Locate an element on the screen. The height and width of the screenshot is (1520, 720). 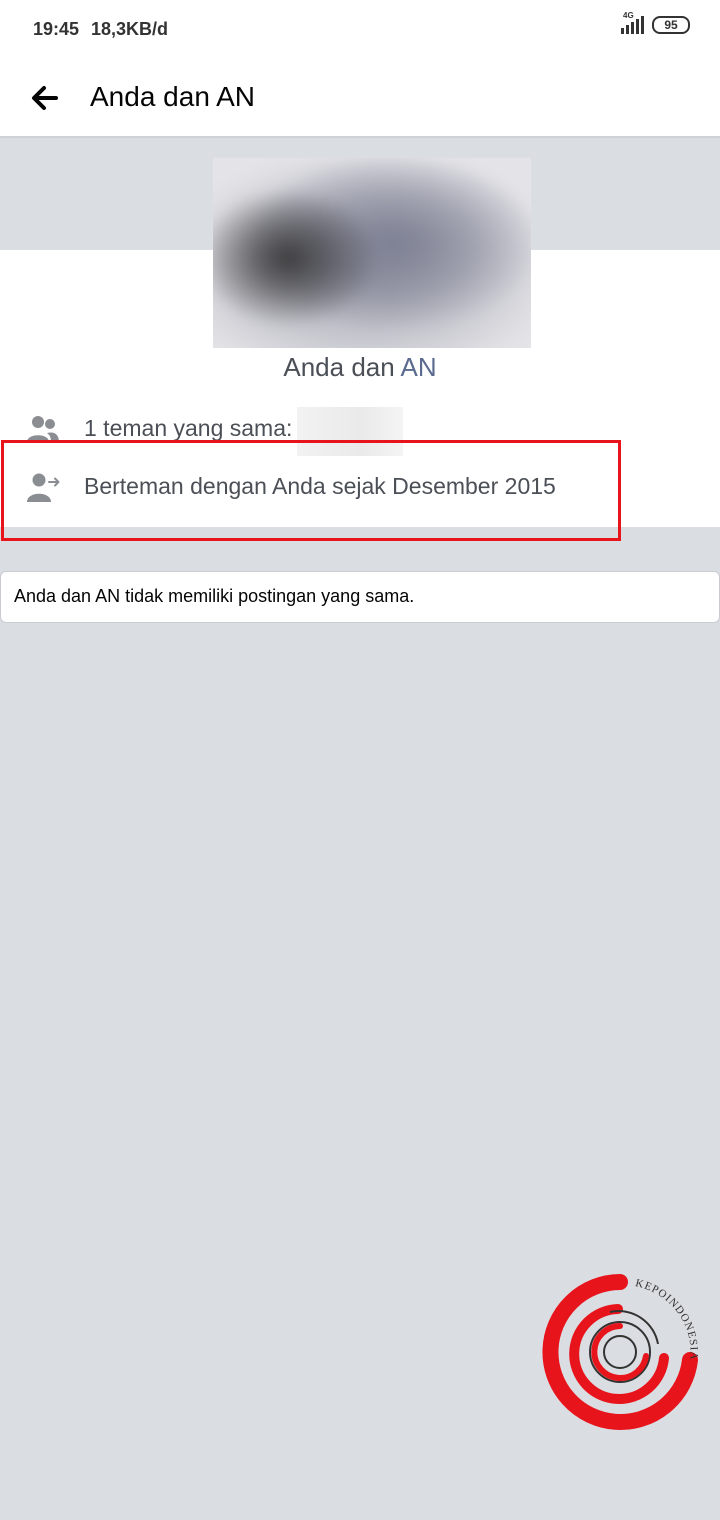
signal-icon: 4G is located at coordinates (632, 22).